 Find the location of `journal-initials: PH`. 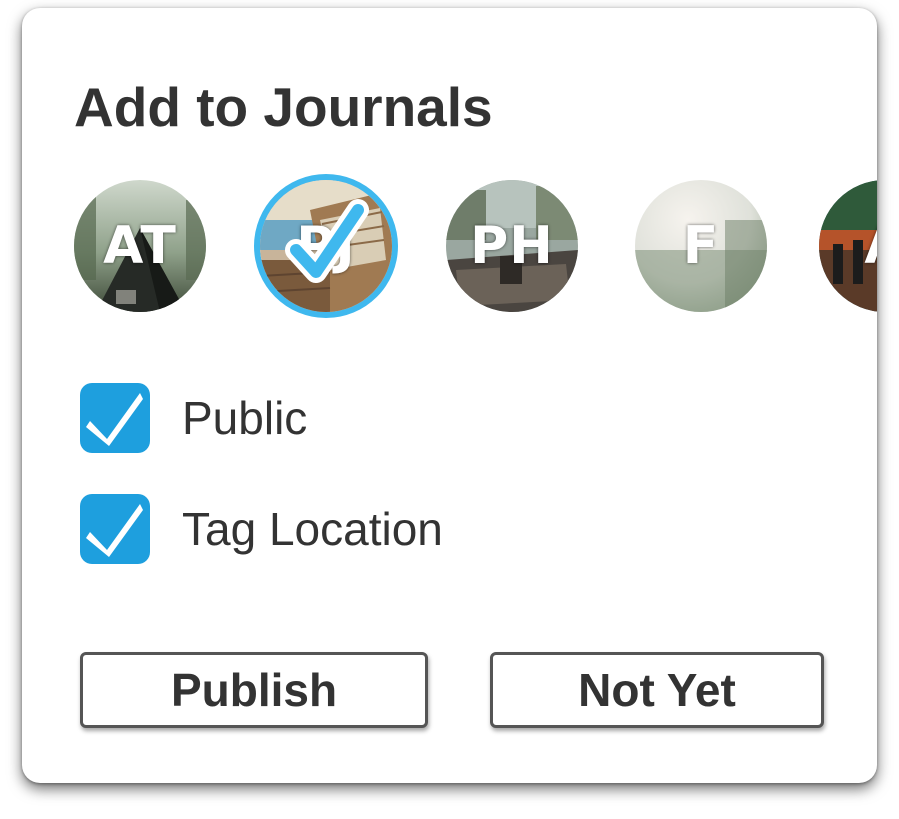

journal-initials: PH is located at coordinates (512, 246).